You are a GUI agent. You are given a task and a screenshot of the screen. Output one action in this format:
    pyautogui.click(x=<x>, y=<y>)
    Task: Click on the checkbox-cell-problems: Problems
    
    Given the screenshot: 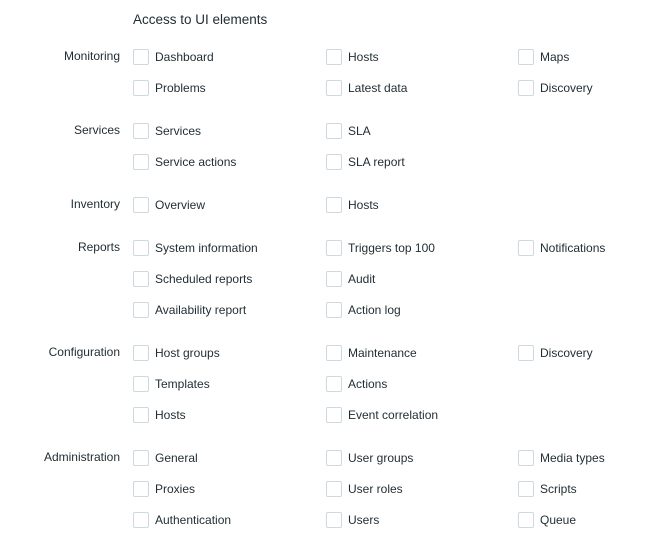 What is the action you would take?
    pyautogui.click(x=169, y=87)
    